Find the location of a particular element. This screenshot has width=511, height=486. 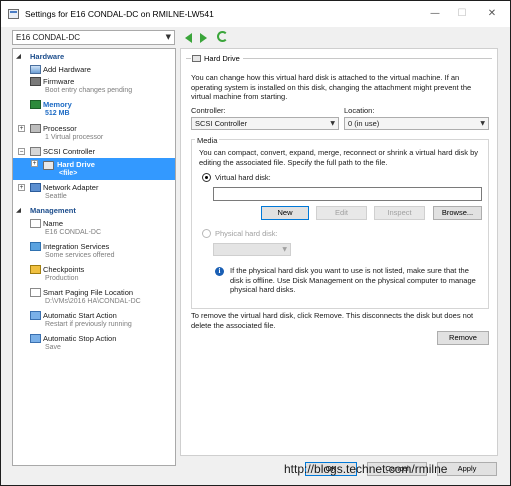

media-group-title: Media is located at coordinates (207, 140).